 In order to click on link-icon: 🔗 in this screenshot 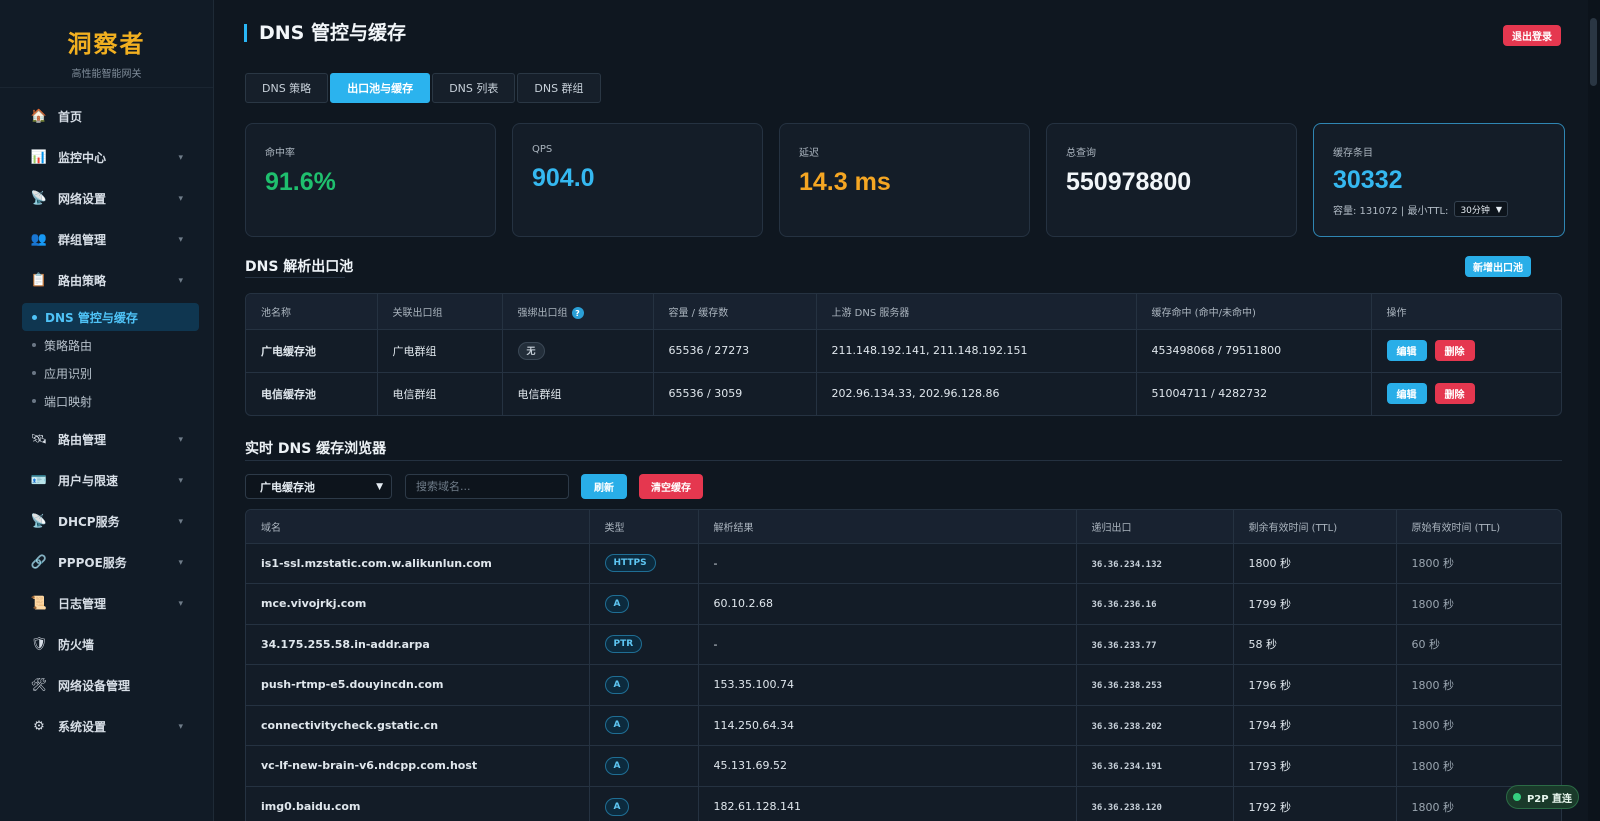, I will do `click(39, 562)`.